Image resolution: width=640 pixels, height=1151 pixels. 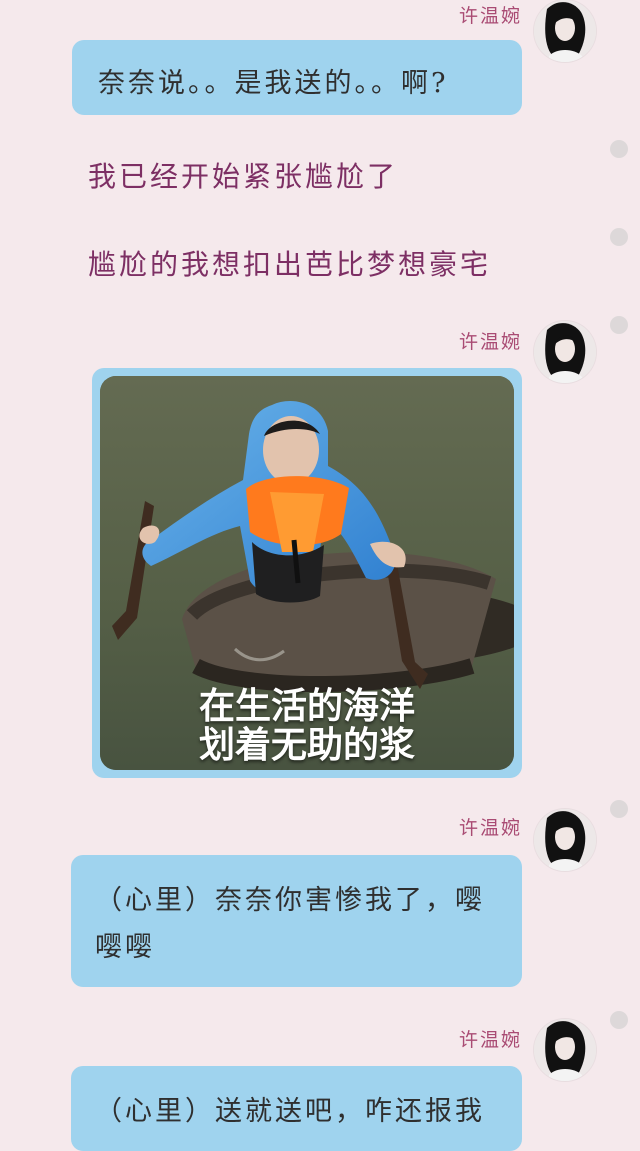 What do you see at coordinates (290, 264) in the screenshot?
I see `narration-text: 尴尬的我想扣出芭比梦想豪宅` at bounding box center [290, 264].